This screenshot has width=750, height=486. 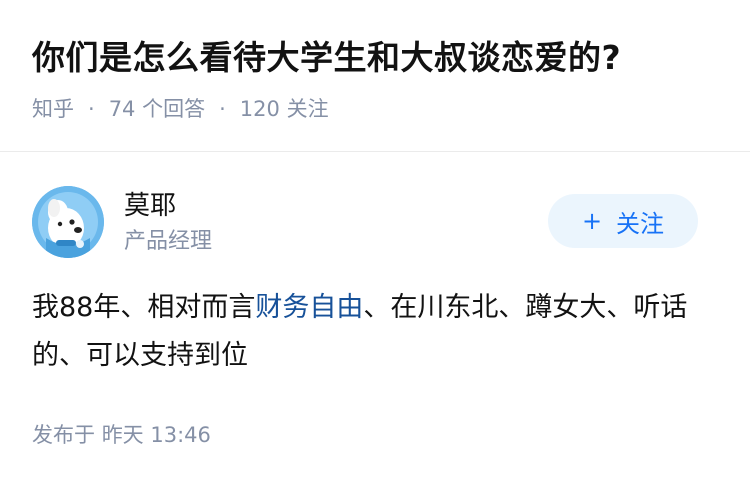 What do you see at coordinates (68, 222) in the screenshot?
I see `dog-avatar-icon` at bounding box center [68, 222].